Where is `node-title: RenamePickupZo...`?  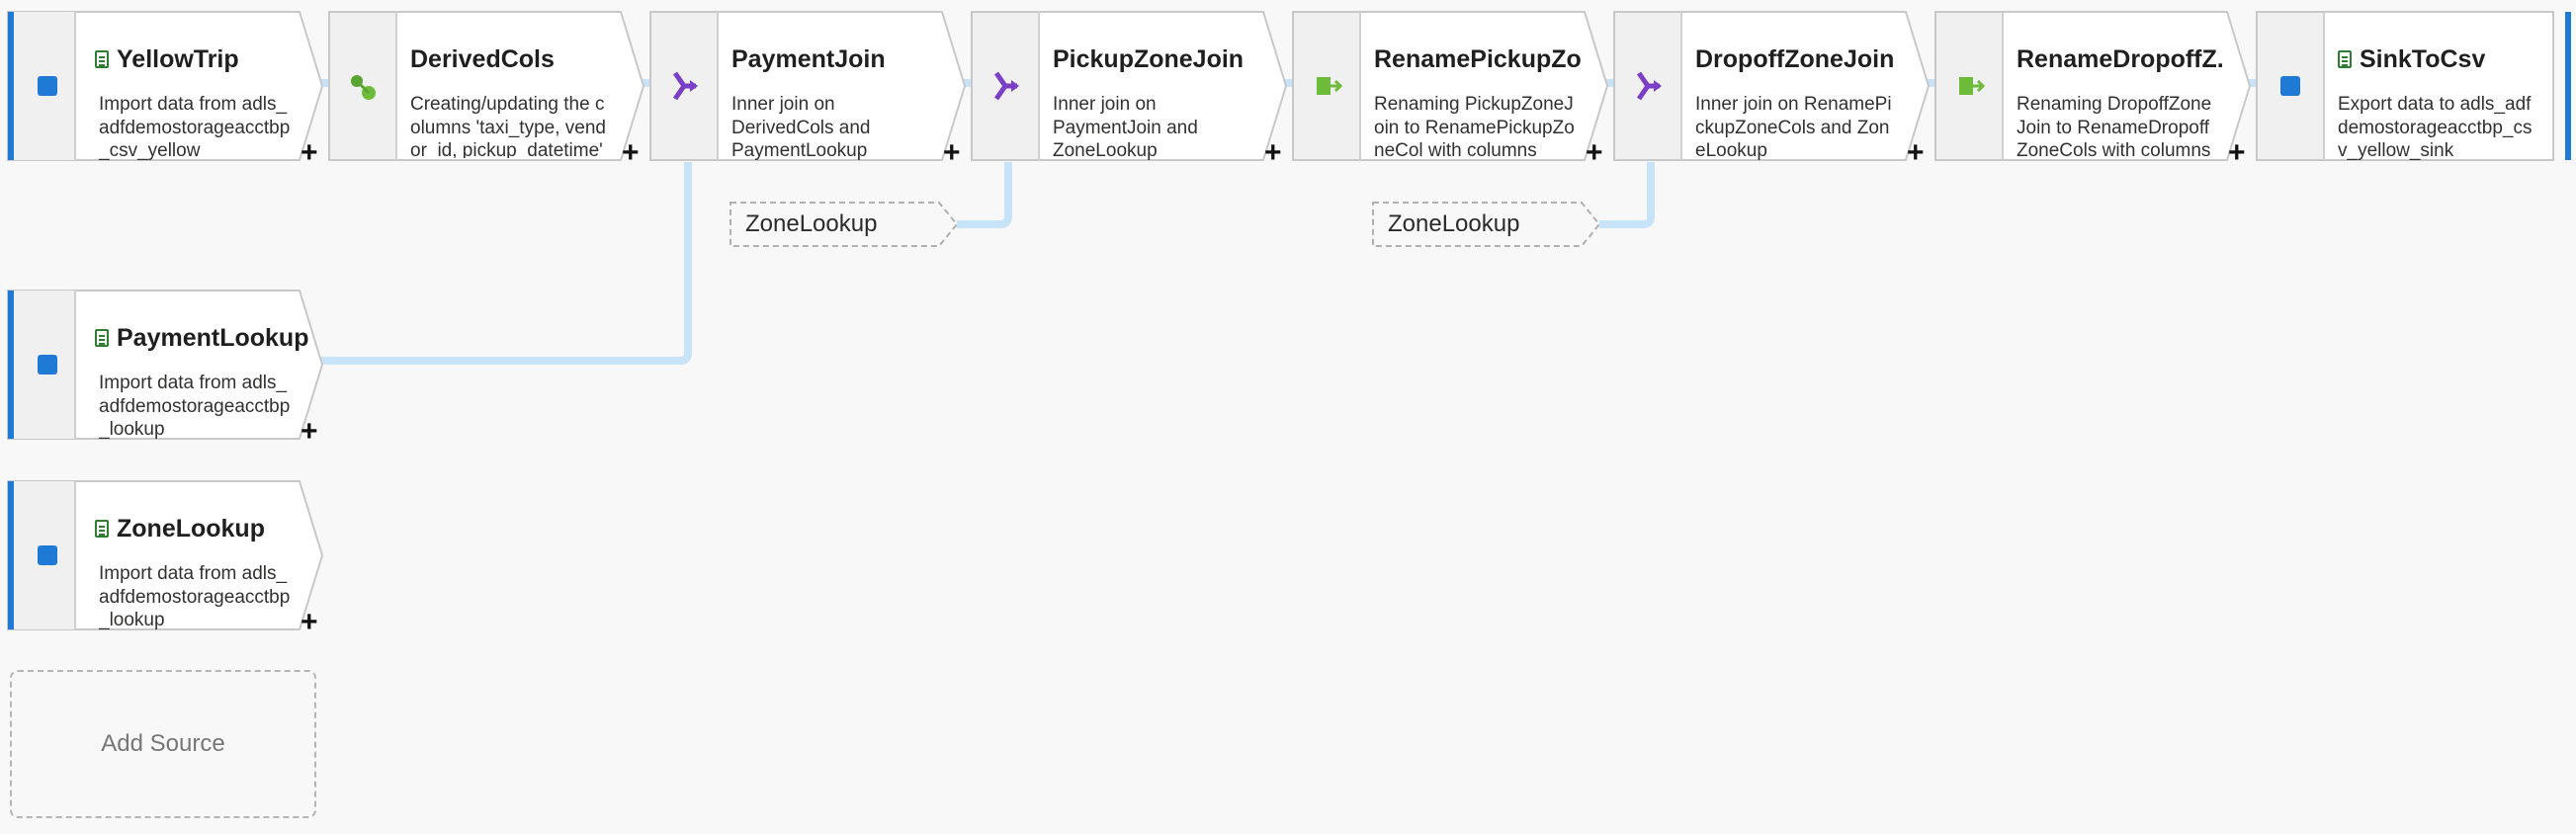
node-title: RenamePickupZo... is located at coordinates (1478, 58).